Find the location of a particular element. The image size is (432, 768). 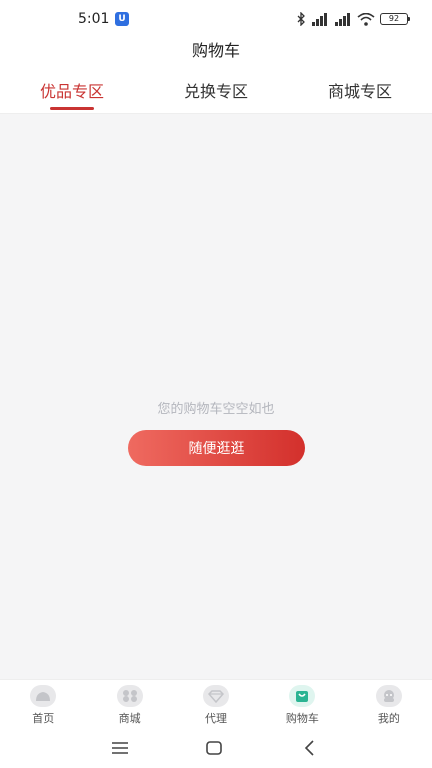

profile-icon is located at coordinates (388, 696).